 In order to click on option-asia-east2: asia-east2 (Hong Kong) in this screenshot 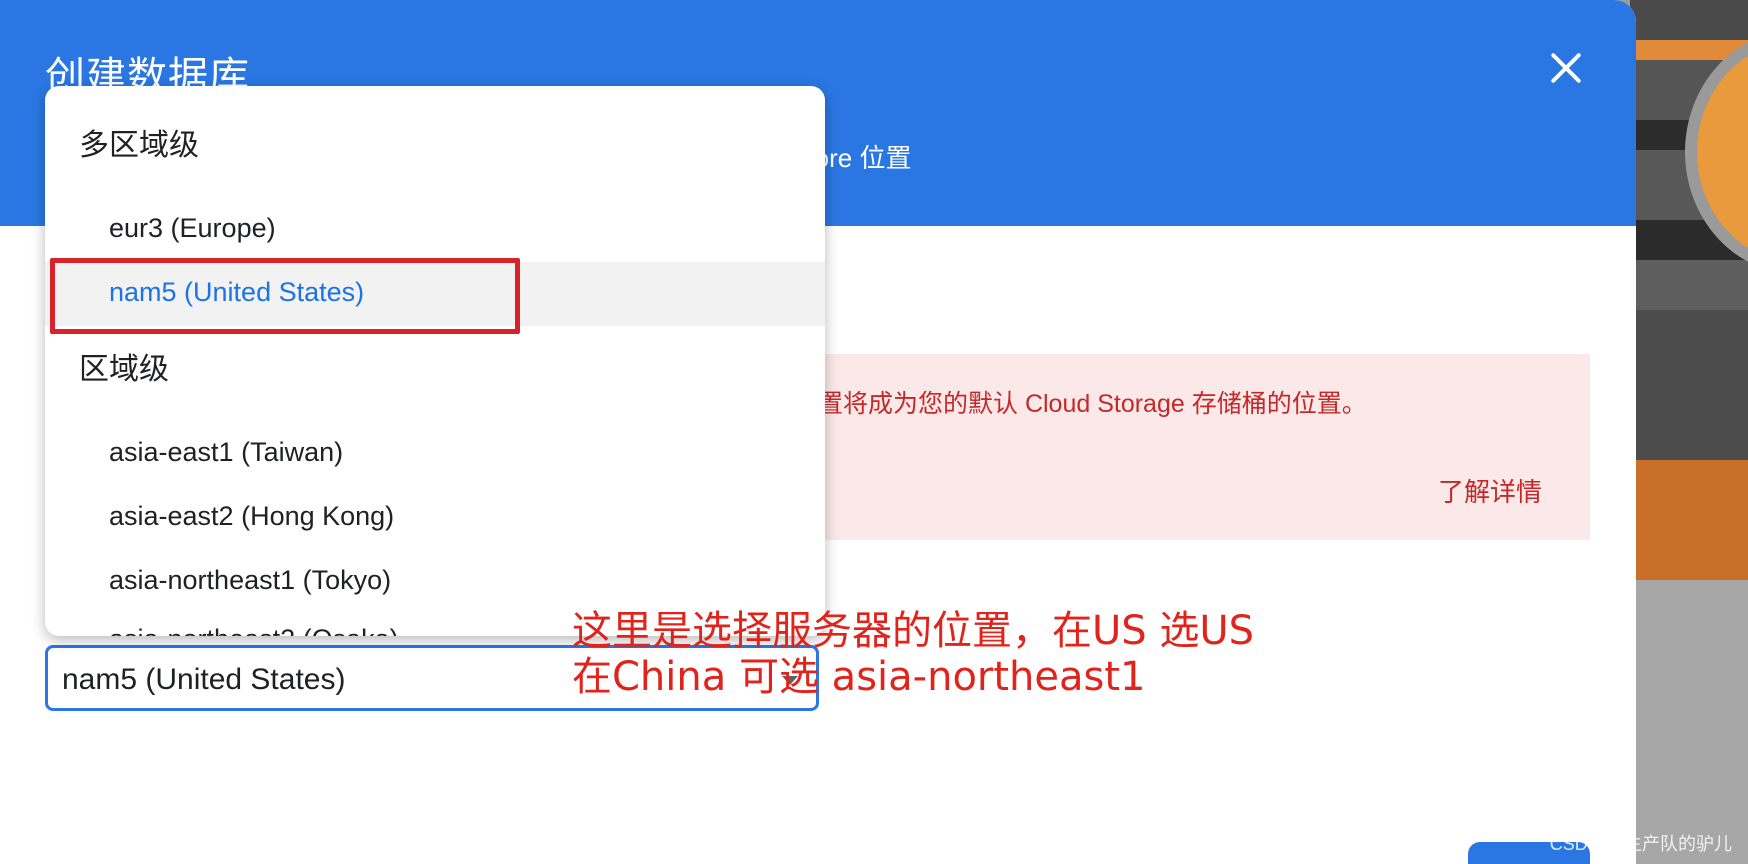, I will do `click(435, 518)`.